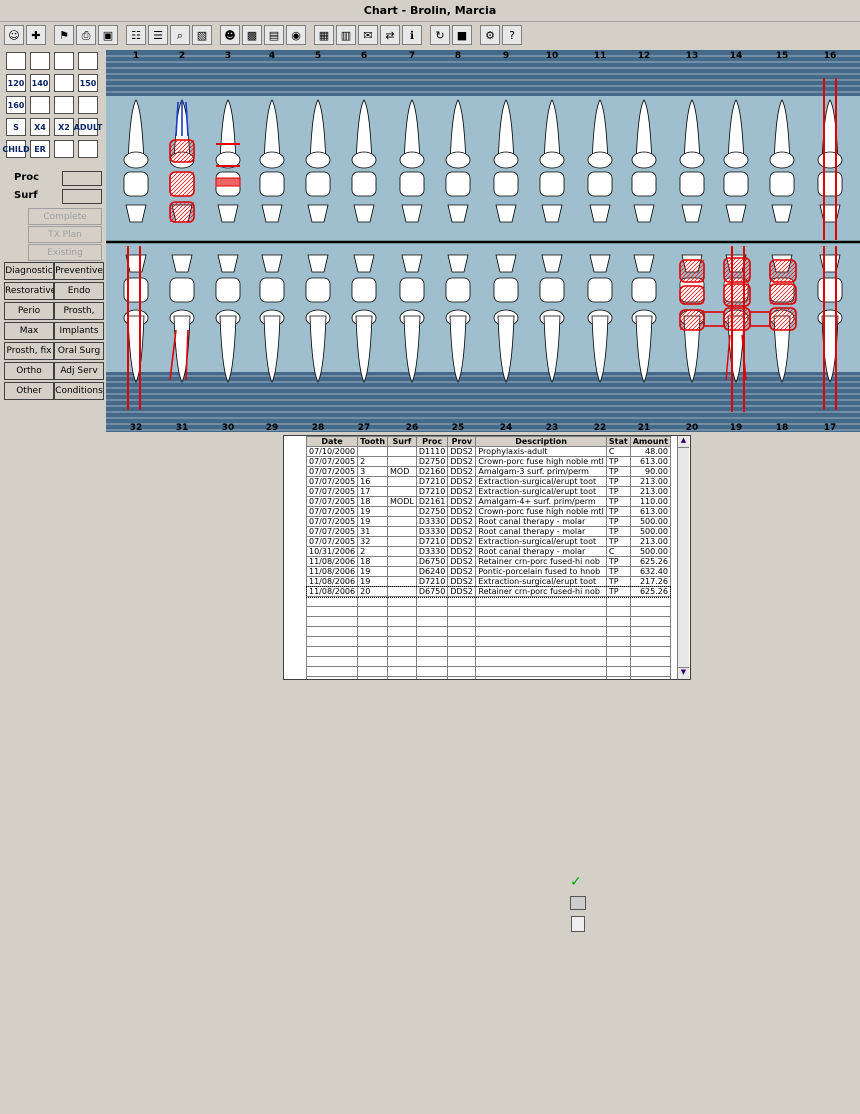 The height and width of the screenshot is (1114, 860). I want to click on tooth-number-5: 5, so click(318, 56).